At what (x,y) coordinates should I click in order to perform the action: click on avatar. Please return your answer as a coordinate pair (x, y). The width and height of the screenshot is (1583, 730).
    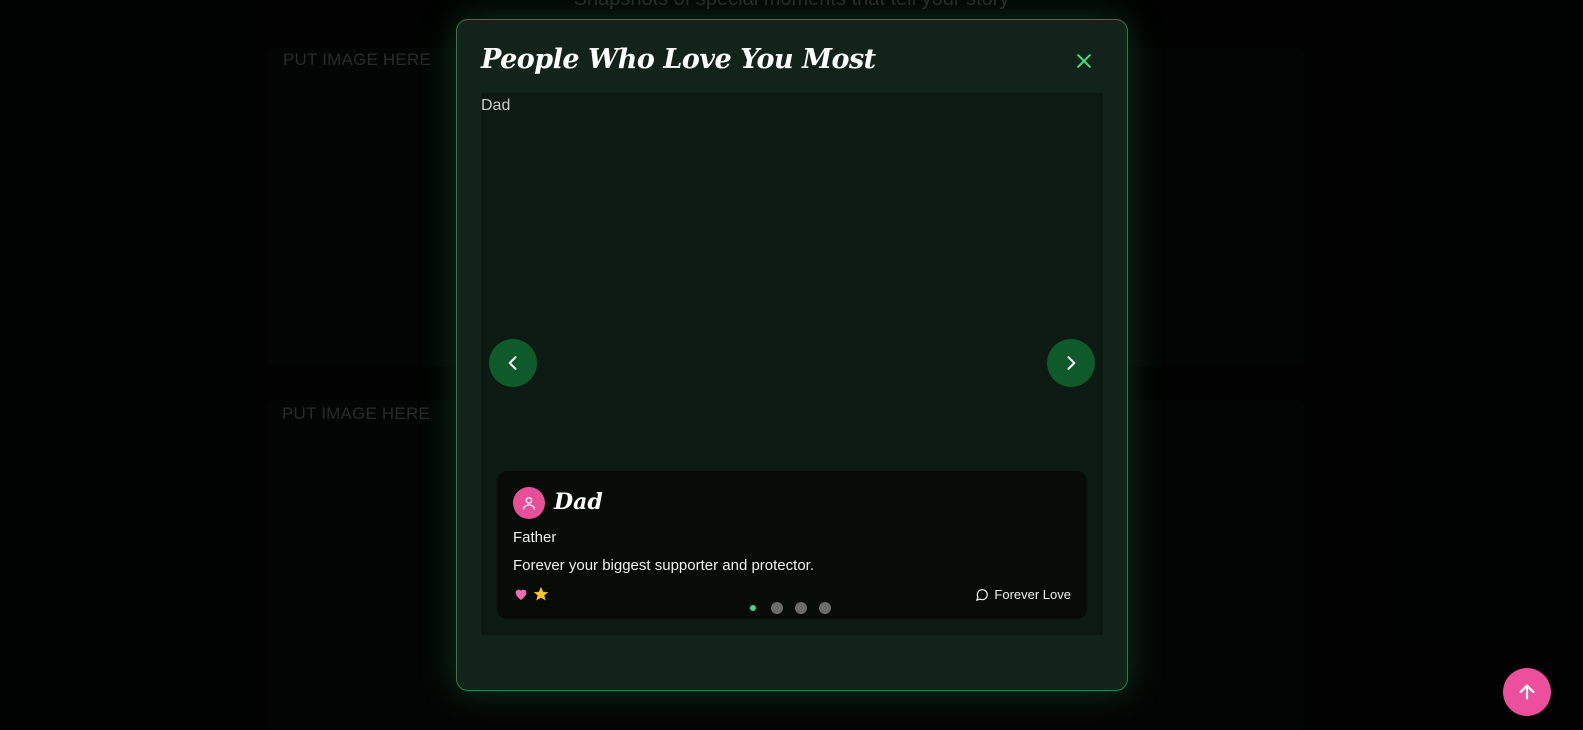
    Looking at the image, I should click on (529, 503).